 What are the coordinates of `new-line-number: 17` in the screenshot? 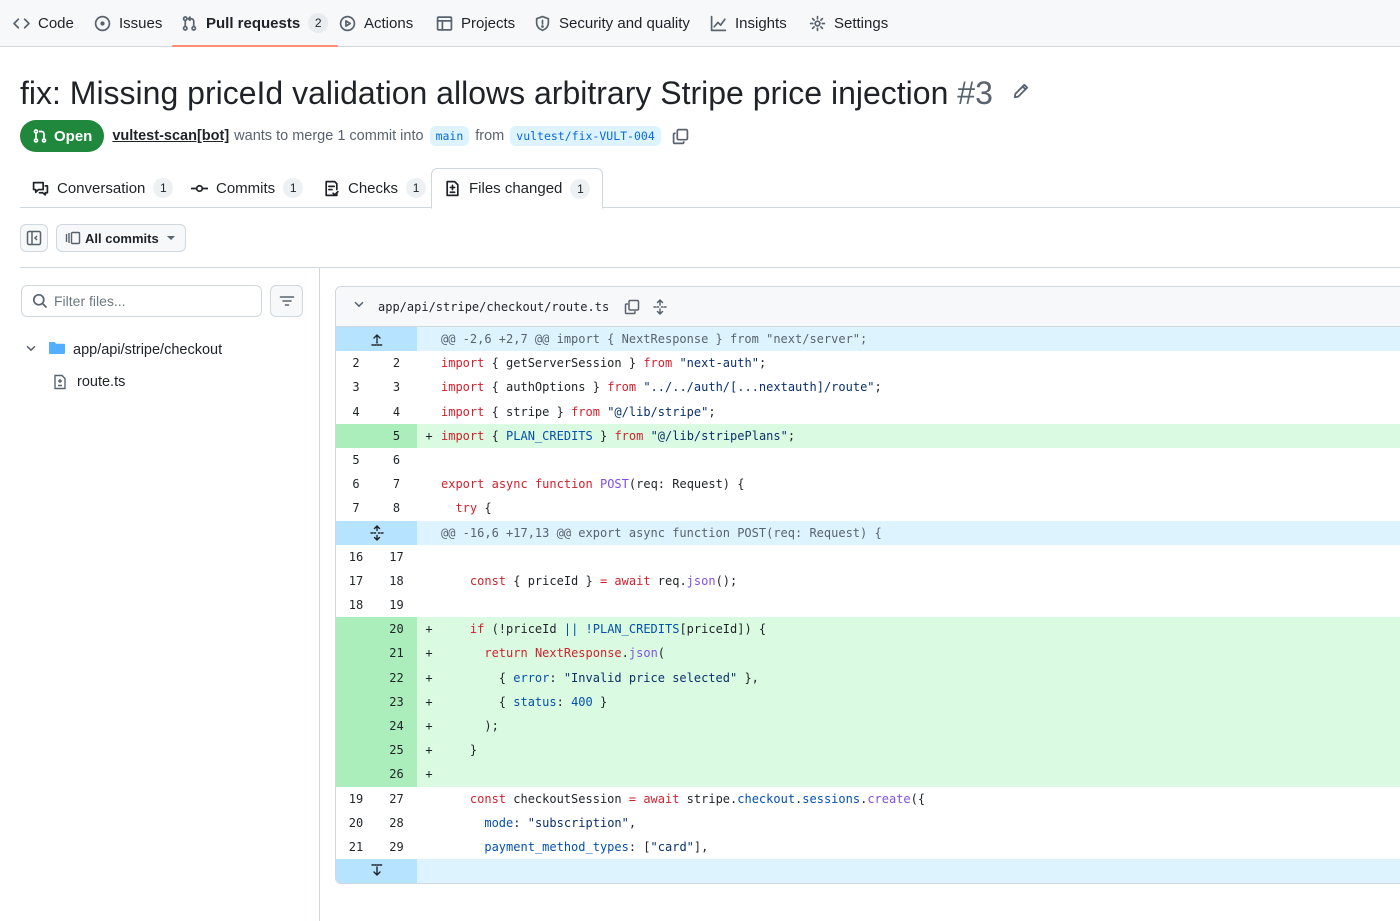 It's located at (396, 557).